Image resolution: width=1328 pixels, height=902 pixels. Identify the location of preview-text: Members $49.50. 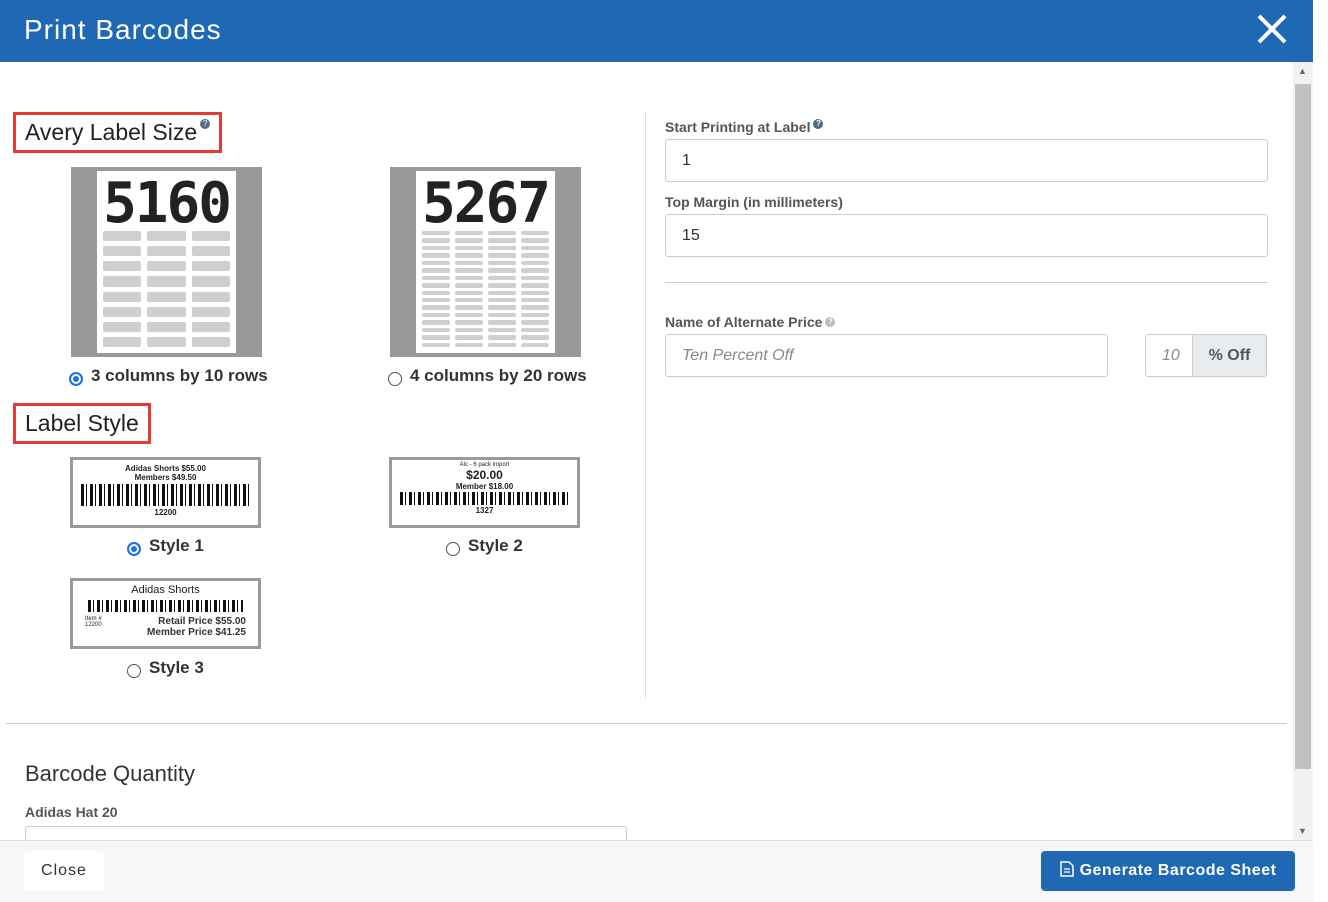
(165, 477).